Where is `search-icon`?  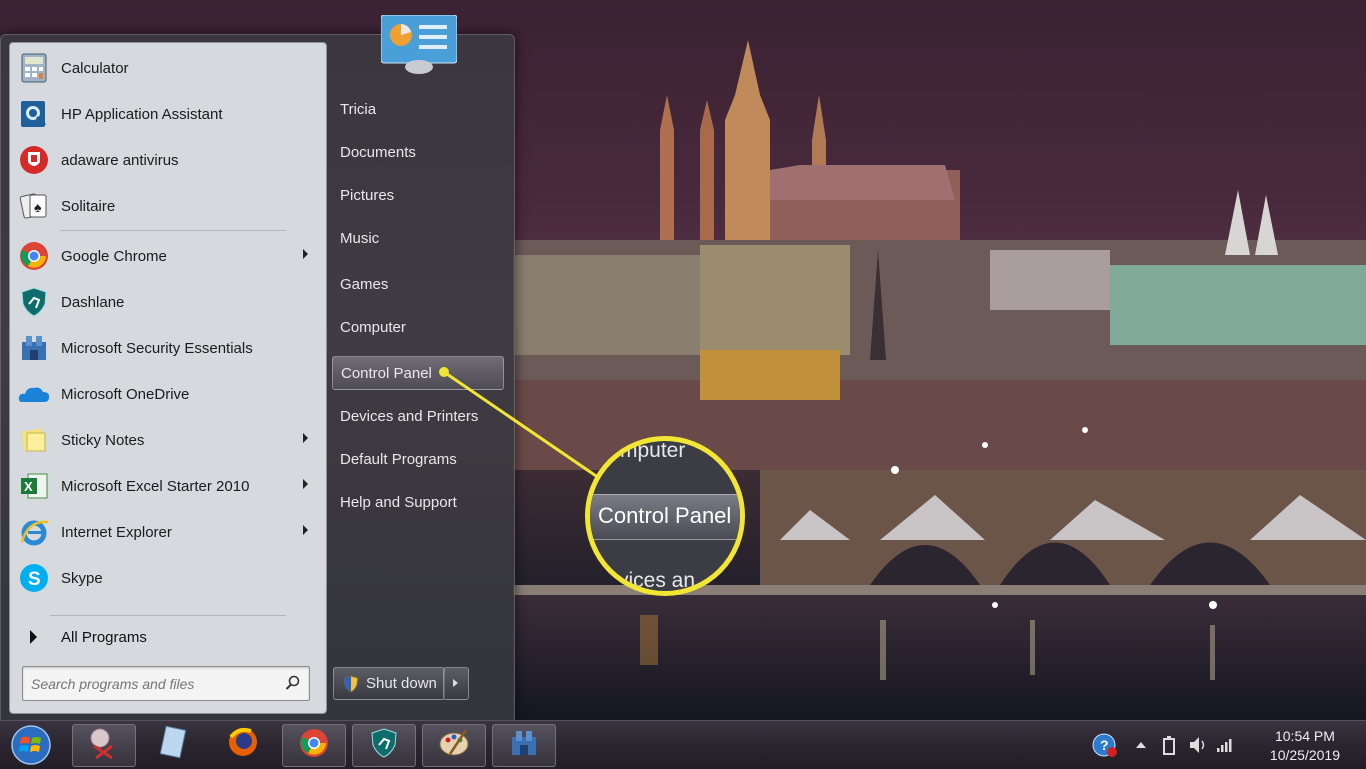 search-icon is located at coordinates (293, 683).